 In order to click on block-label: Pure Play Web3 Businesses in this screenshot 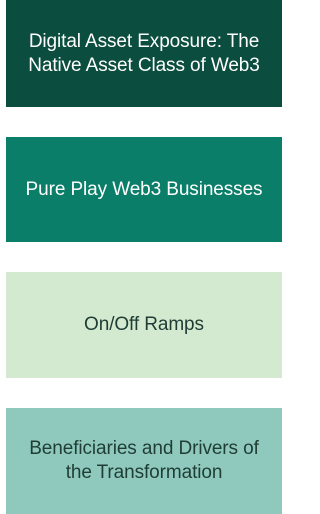, I will do `click(144, 189)`.